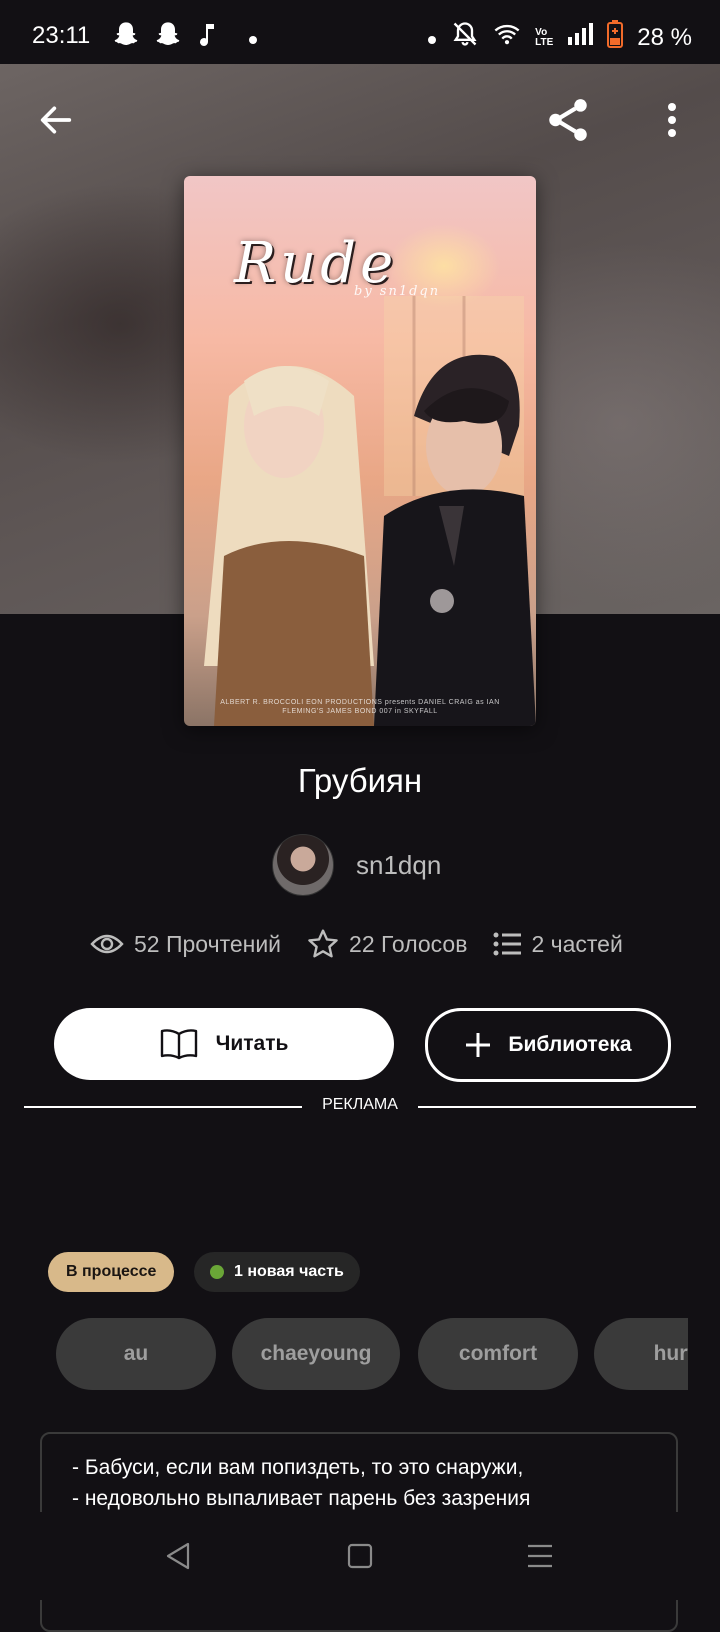 The height and width of the screenshot is (1632, 720). Describe the element at coordinates (178, 1044) in the screenshot. I see `book-icon` at that location.